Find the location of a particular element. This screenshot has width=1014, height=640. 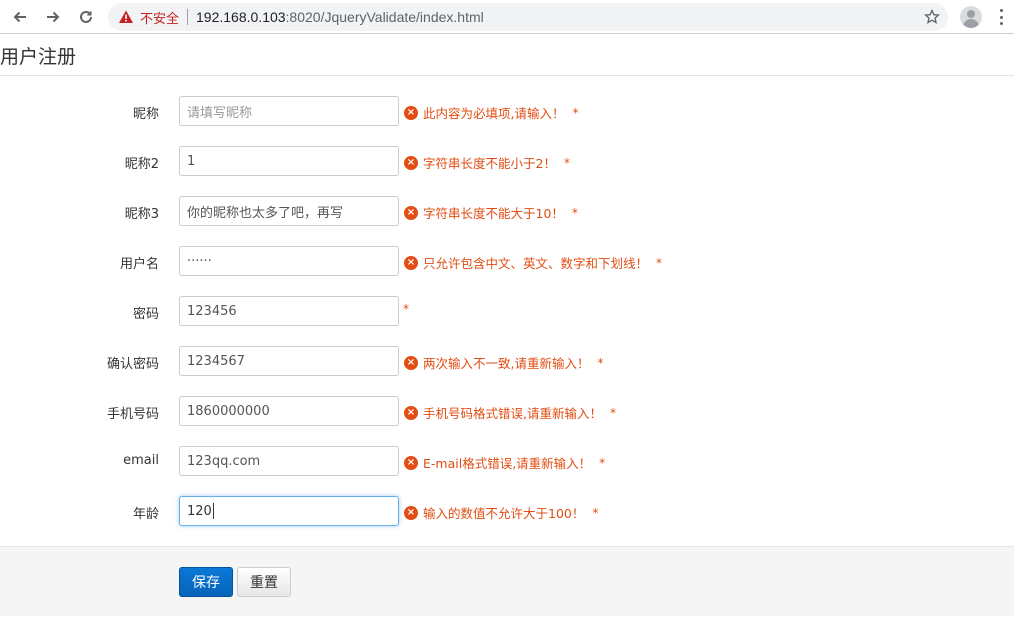

username-label: 用户名 is located at coordinates (139, 264).